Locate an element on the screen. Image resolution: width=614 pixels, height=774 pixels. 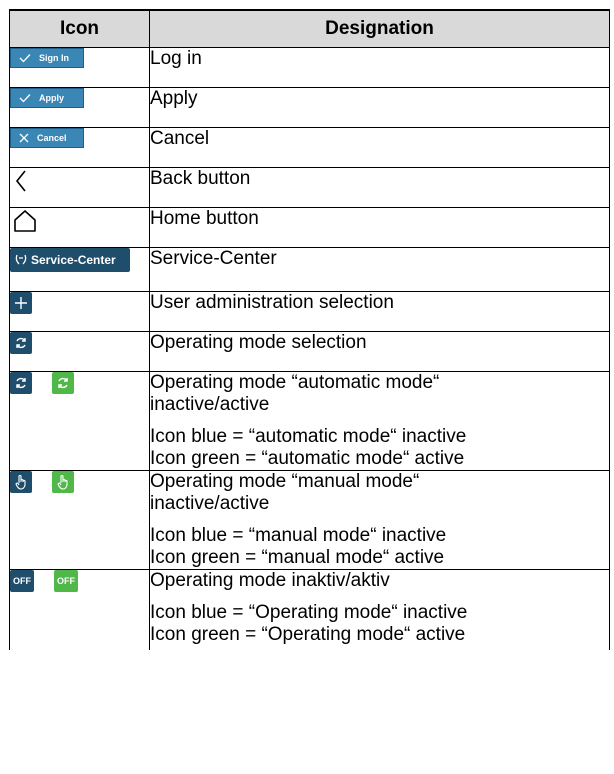
note-line: Icon green = “automatic mode“ active is located at coordinates (307, 458).